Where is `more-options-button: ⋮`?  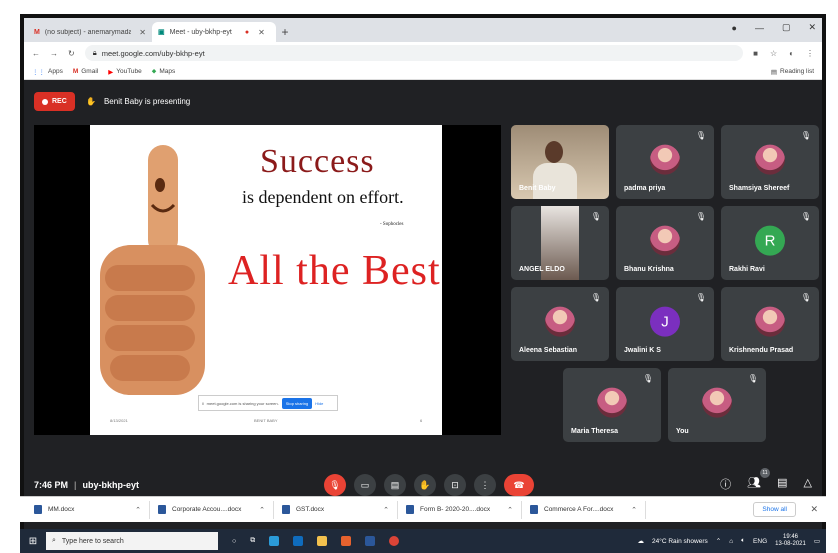
more-options-button: ⋮ is located at coordinates (485, 485).